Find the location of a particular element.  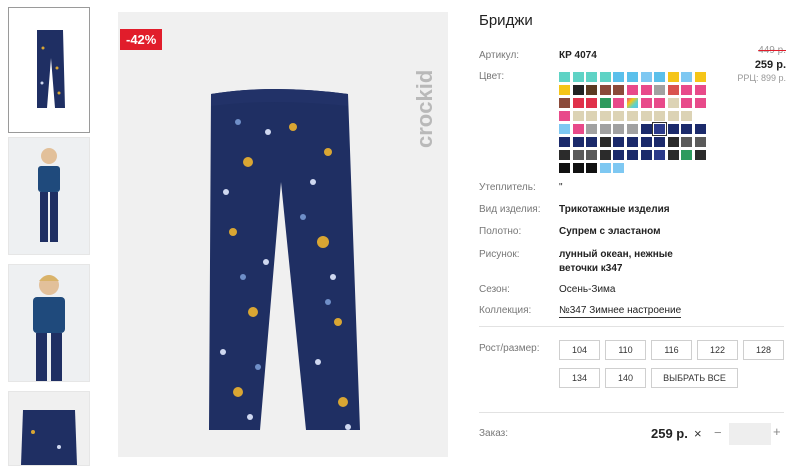

quantity-input is located at coordinates (750, 434).